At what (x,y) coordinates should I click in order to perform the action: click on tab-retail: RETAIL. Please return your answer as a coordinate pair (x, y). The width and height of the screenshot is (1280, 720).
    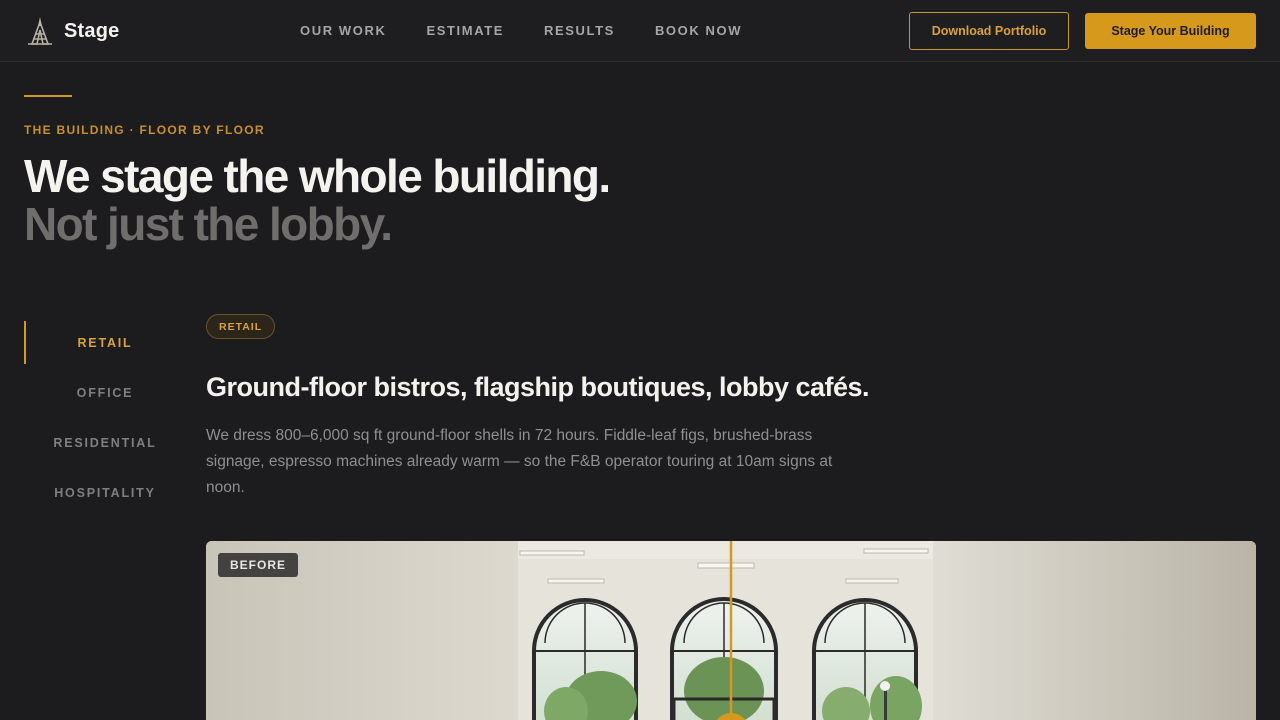
    Looking at the image, I should click on (104, 342).